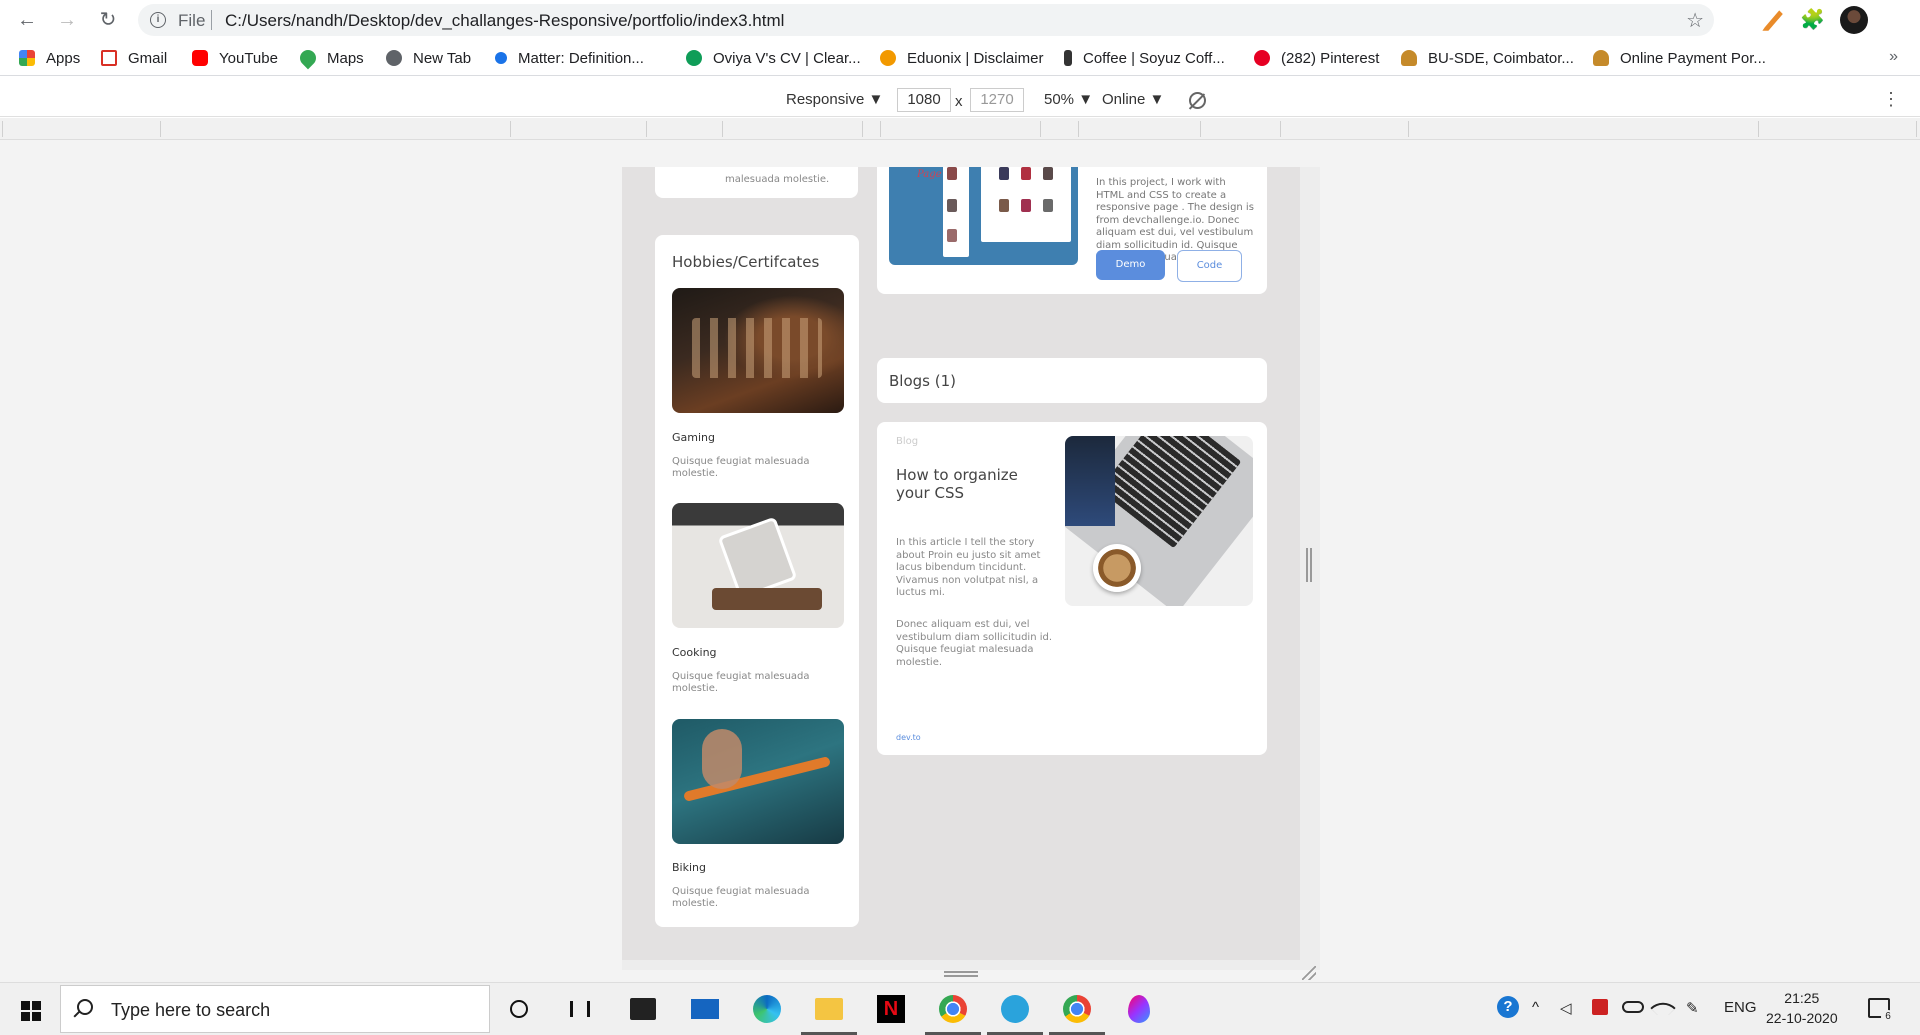  I want to click on resize-handle-bottom, so click(961, 974).